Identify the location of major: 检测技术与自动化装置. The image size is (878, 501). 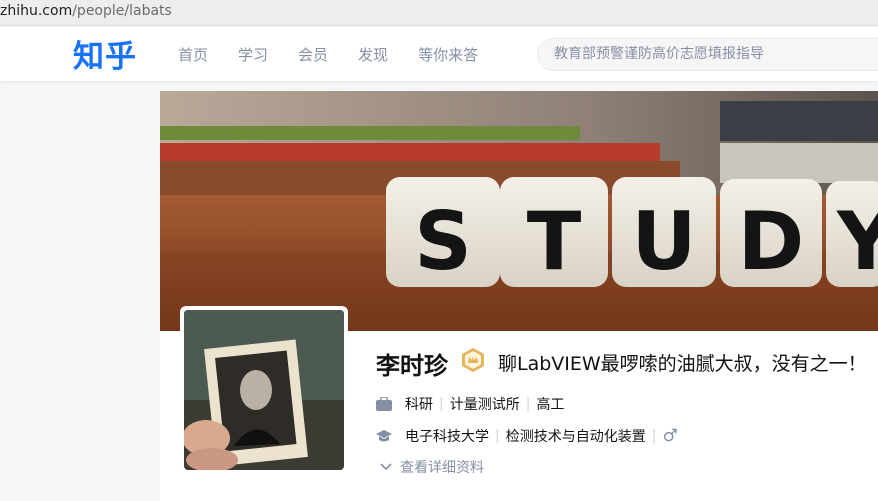
(575, 437).